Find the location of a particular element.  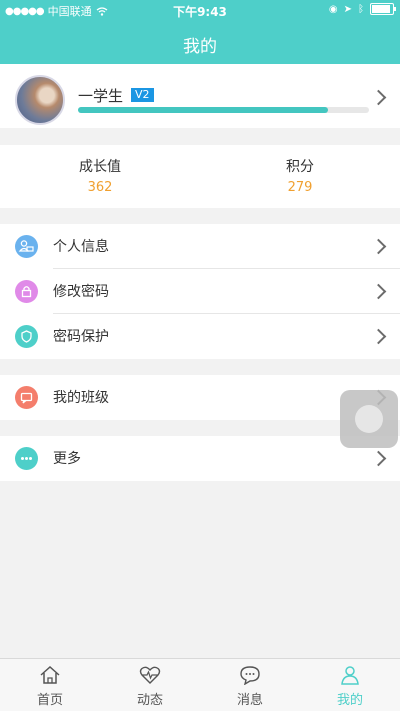

orientation-lock-icon: ◉ is located at coordinates (333, 9).